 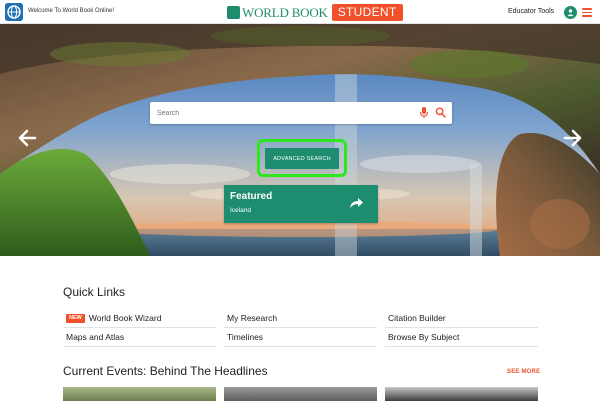 I want to click on quick-link-label: Browse By Subject, so click(x=424, y=337).